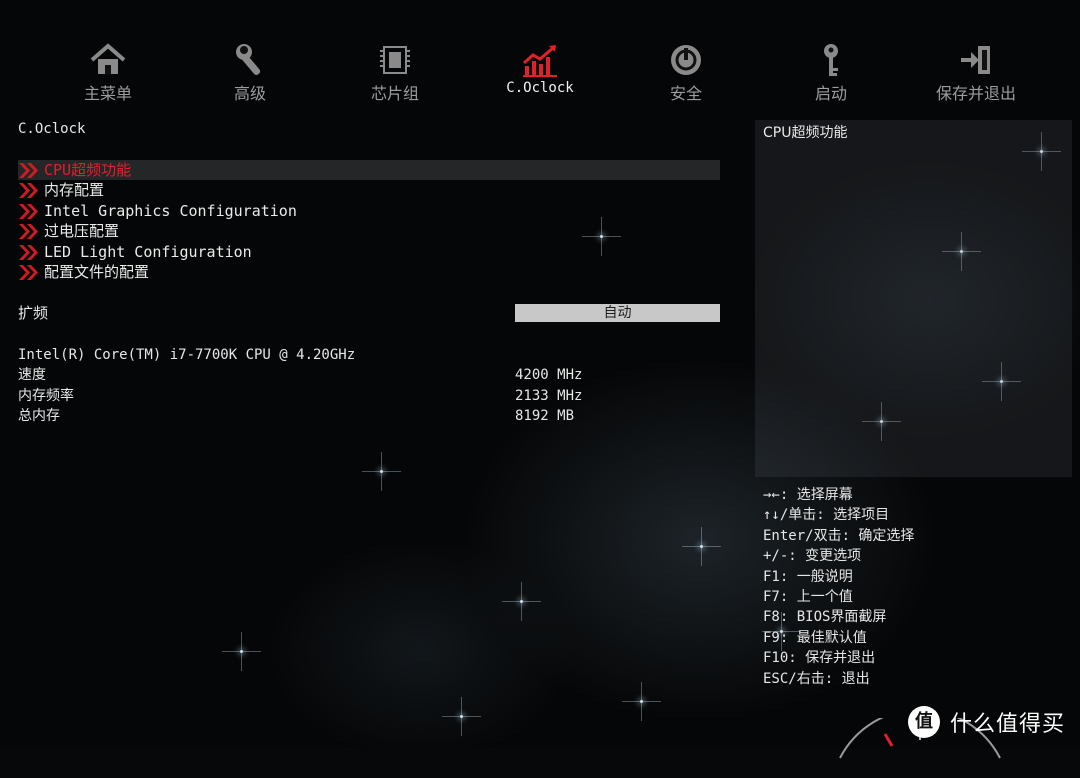  I want to click on key-hint: ESC/右击: 退出, so click(816, 678).